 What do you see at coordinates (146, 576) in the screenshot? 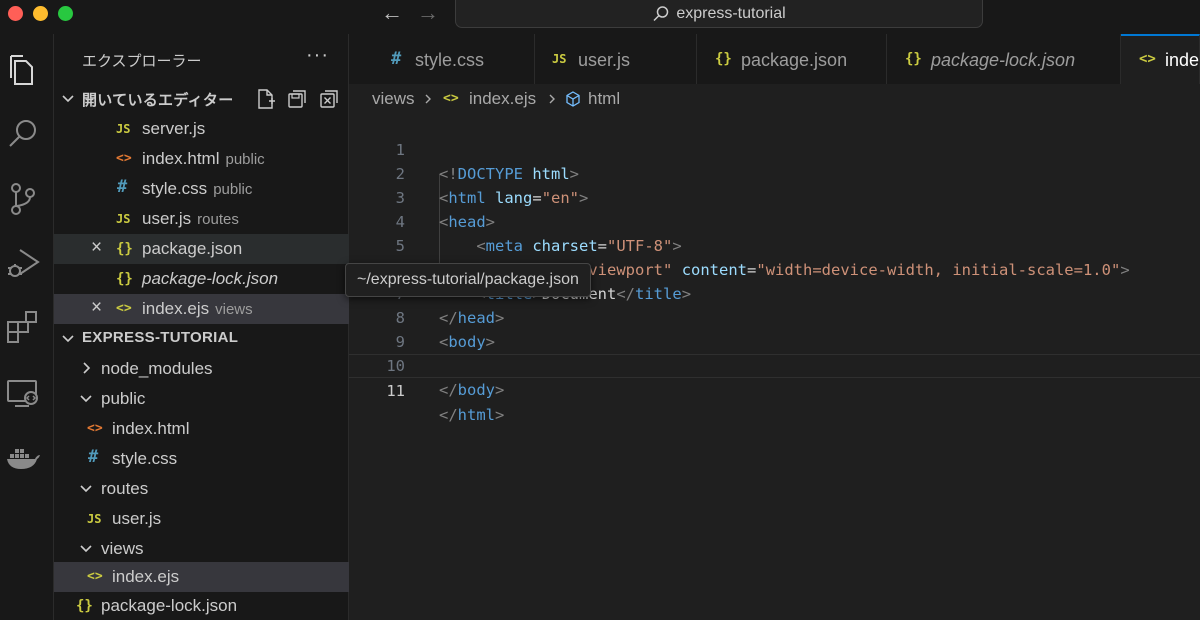
I see `tree-label: index.ejs` at bounding box center [146, 576].